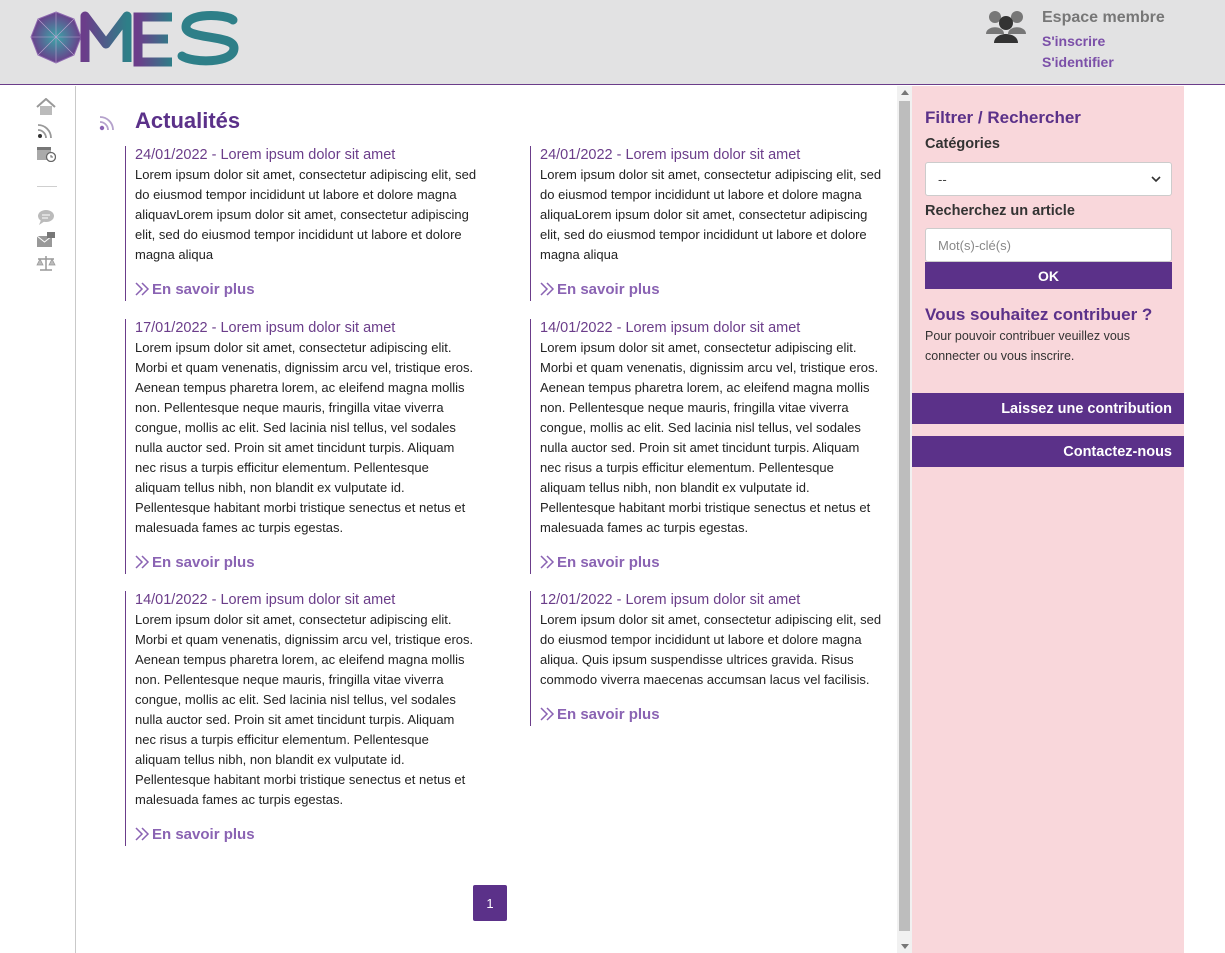 The height and width of the screenshot is (953, 1225). I want to click on scroll-down-arrow-icon, so click(905, 946).